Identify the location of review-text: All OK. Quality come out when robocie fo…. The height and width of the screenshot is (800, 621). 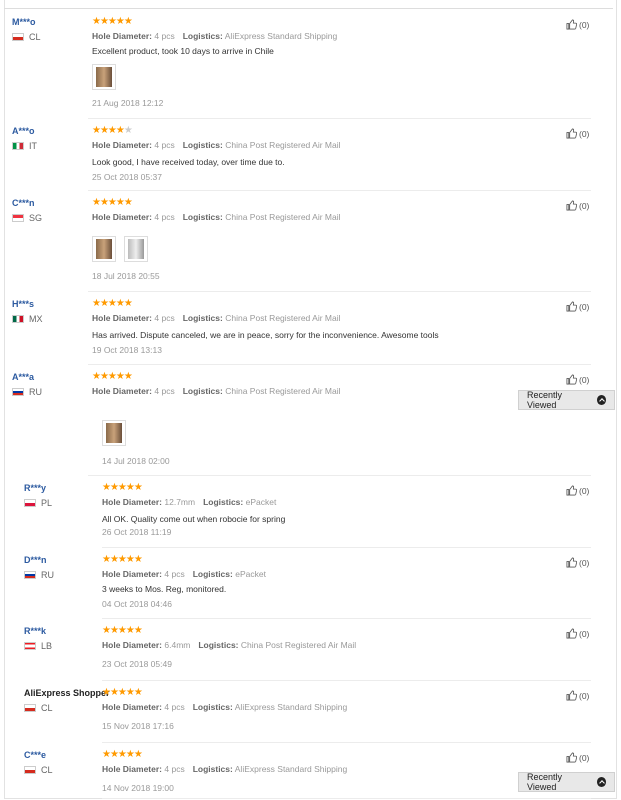
(194, 519).